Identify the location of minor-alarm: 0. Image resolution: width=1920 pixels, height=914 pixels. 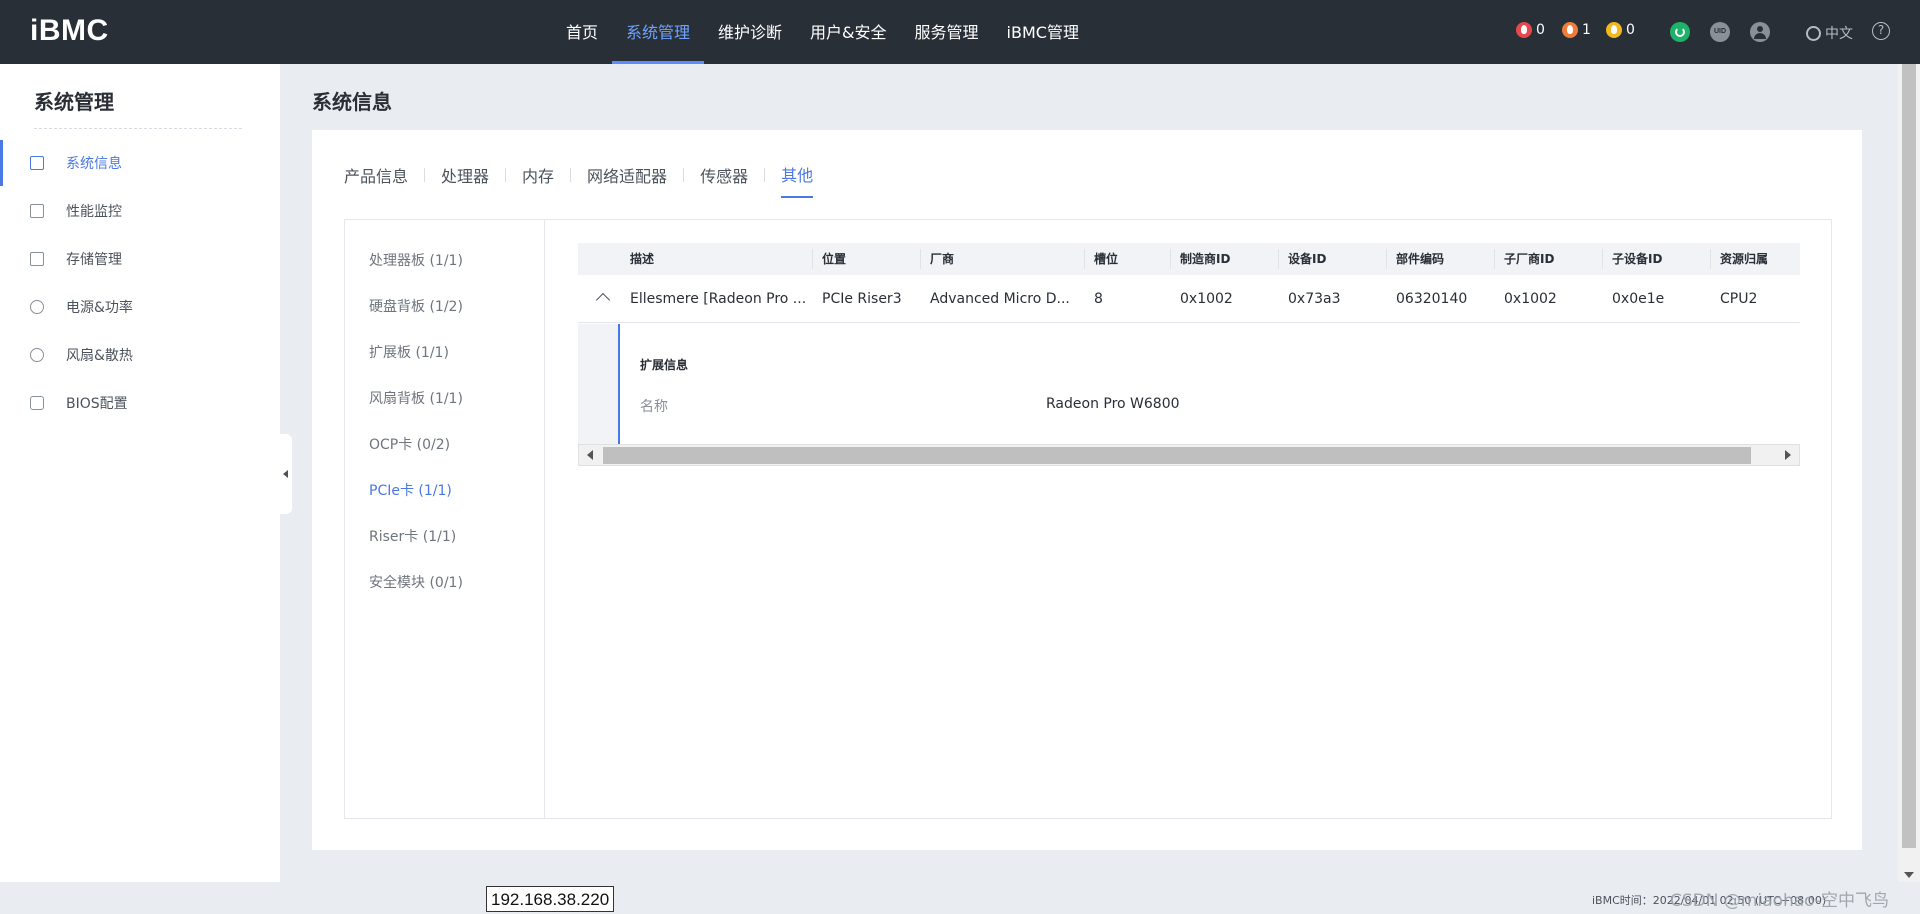
(1620, 30).